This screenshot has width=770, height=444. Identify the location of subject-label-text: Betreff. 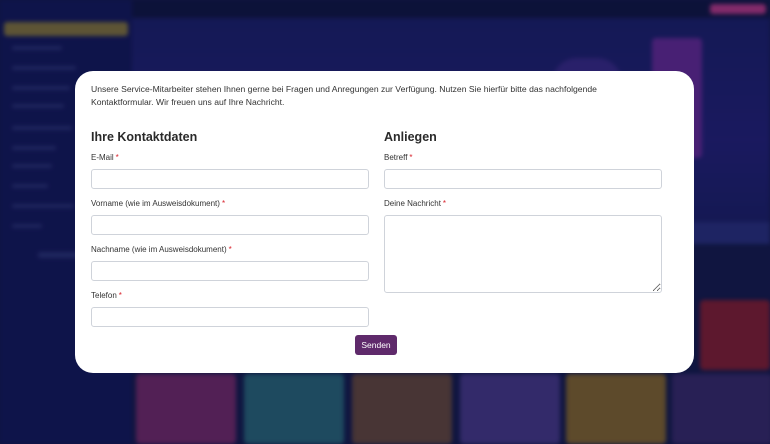
(396, 157).